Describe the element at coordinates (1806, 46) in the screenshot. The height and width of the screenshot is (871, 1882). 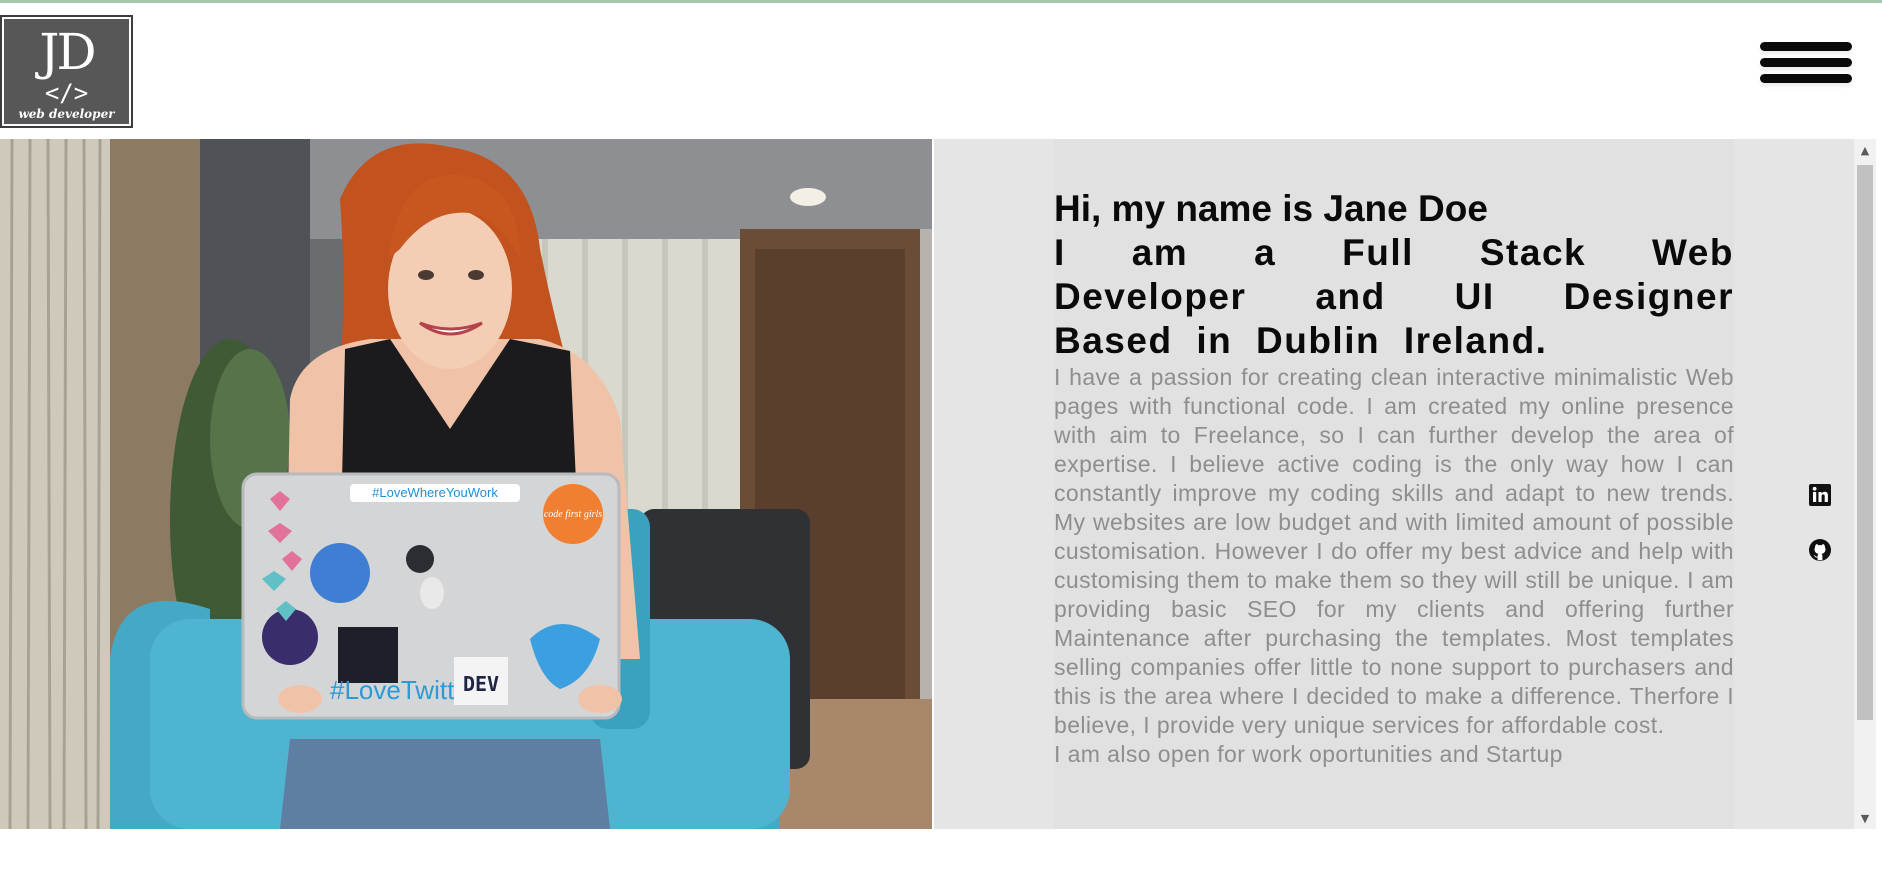
I see `menu-bar-top` at that location.